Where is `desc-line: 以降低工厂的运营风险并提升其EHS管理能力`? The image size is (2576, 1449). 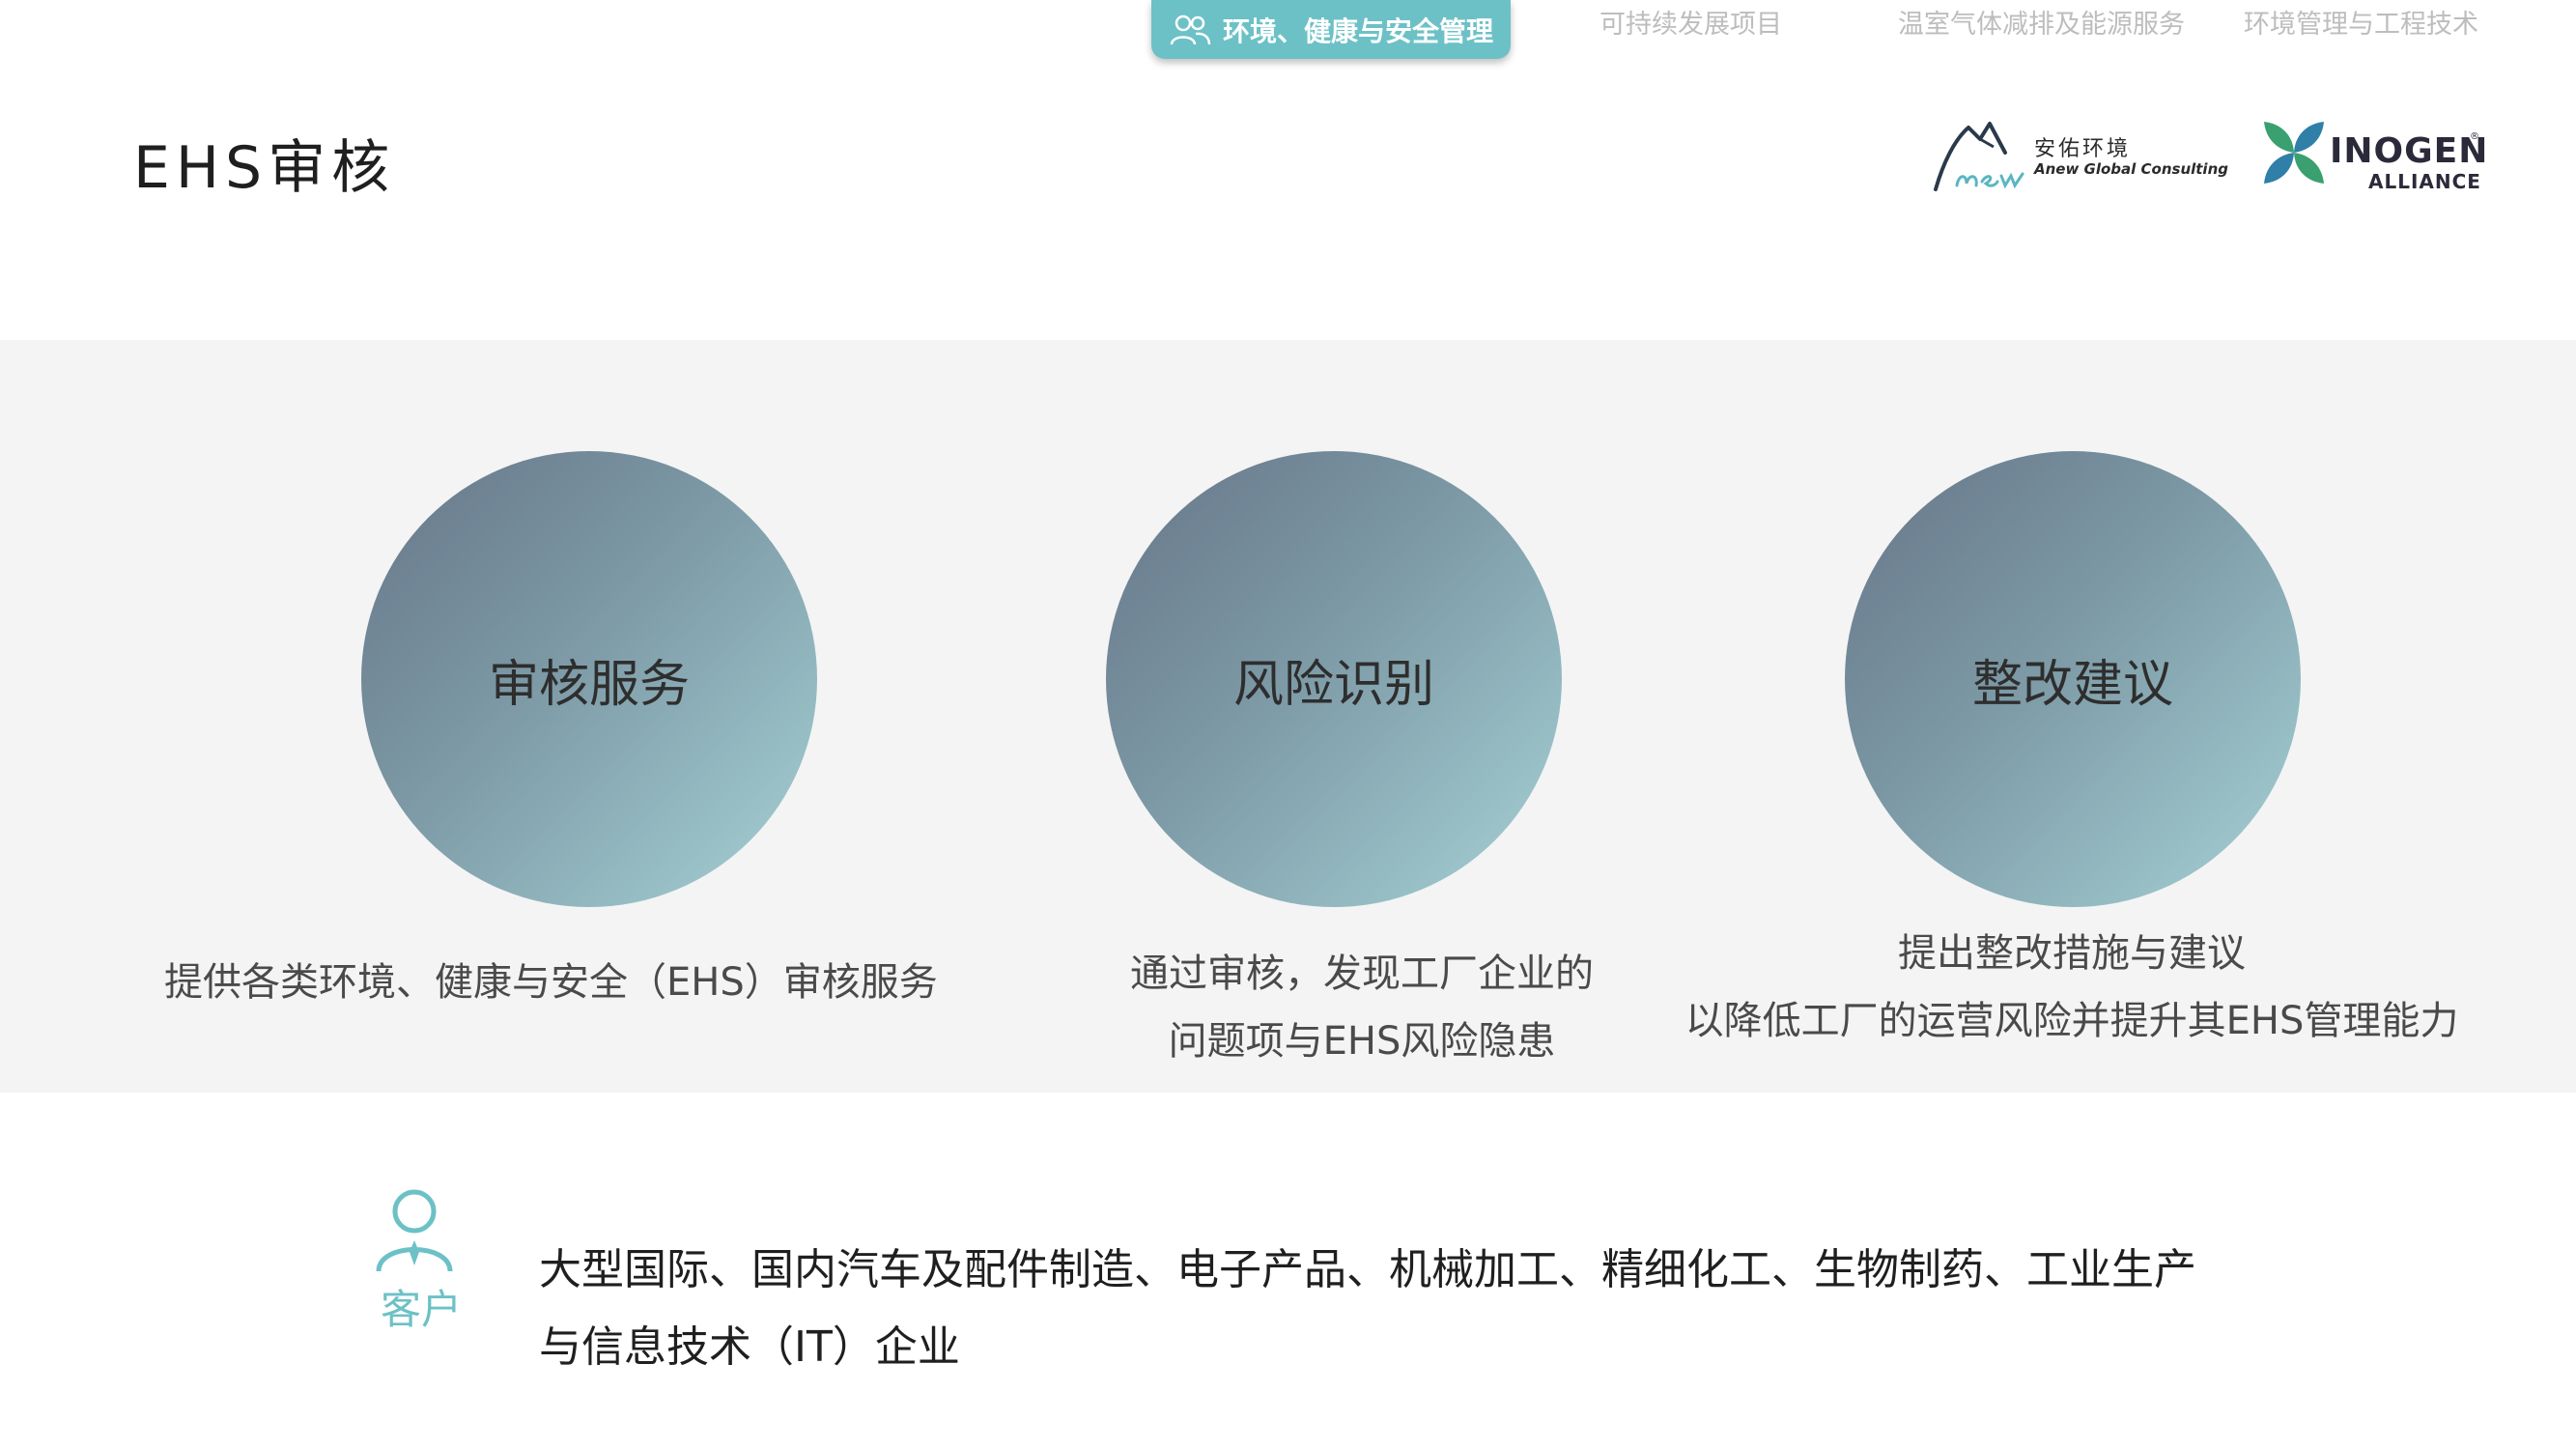 desc-line: 以降低工厂的运营风险并提升其EHS管理能力 is located at coordinates (2071, 1021).